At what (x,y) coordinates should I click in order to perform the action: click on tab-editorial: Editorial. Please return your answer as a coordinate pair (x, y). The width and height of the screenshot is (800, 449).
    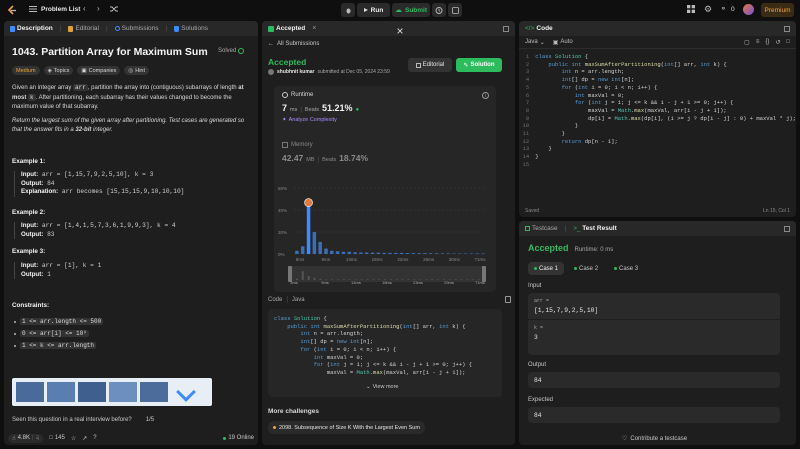
    Looking at the image, I should click on (83, 28).